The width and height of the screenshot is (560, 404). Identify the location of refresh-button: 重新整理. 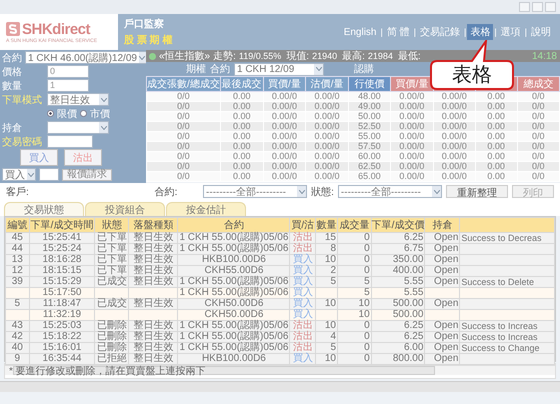
(477, 191).